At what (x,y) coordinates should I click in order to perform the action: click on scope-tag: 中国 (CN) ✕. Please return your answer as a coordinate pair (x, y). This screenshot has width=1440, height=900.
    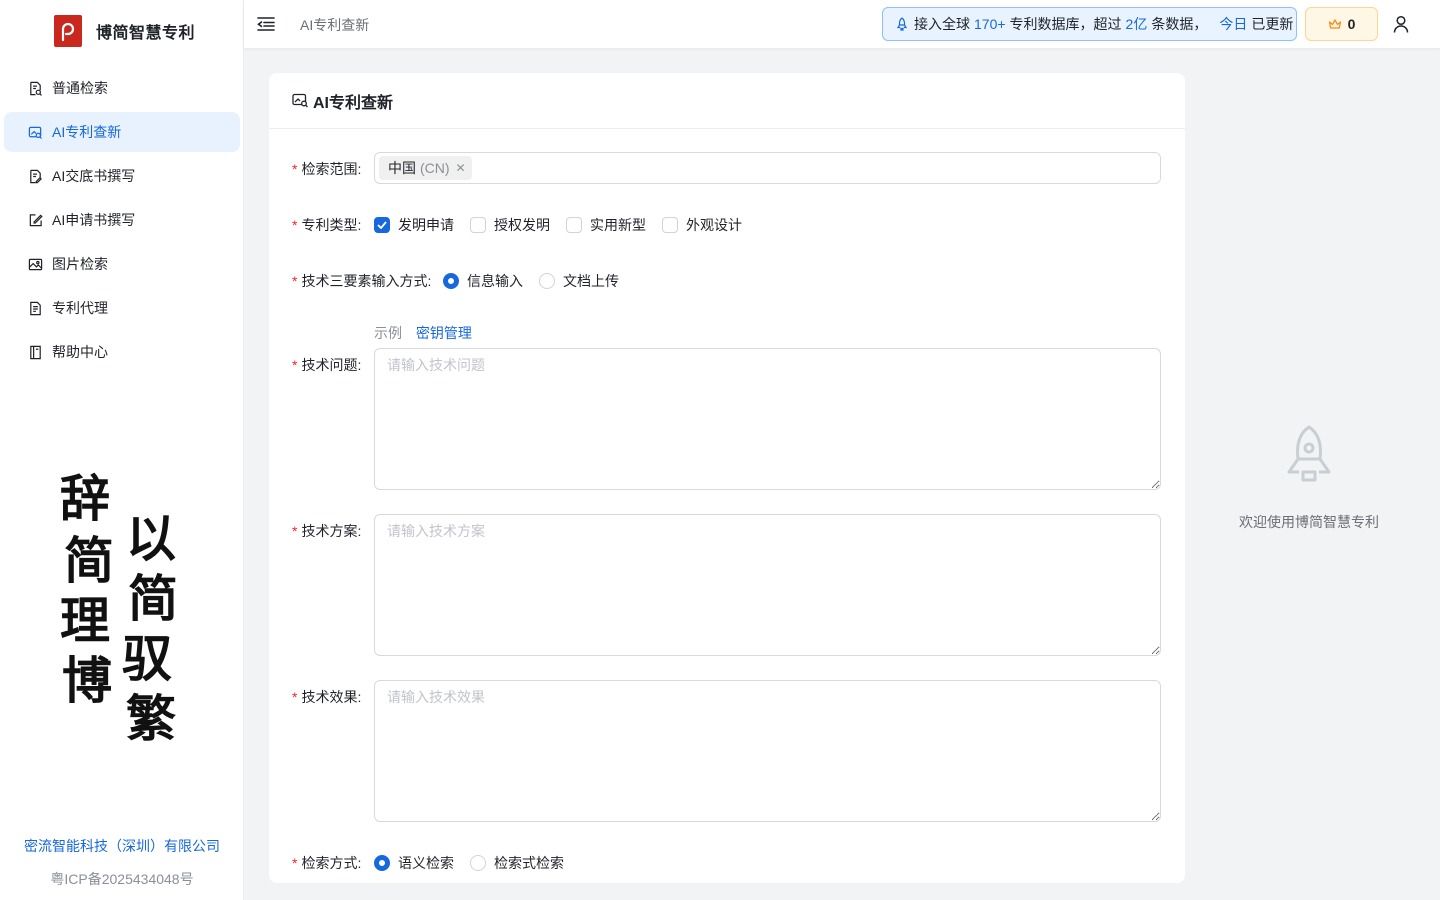
    Looking at the image, I should click on (425, 168).